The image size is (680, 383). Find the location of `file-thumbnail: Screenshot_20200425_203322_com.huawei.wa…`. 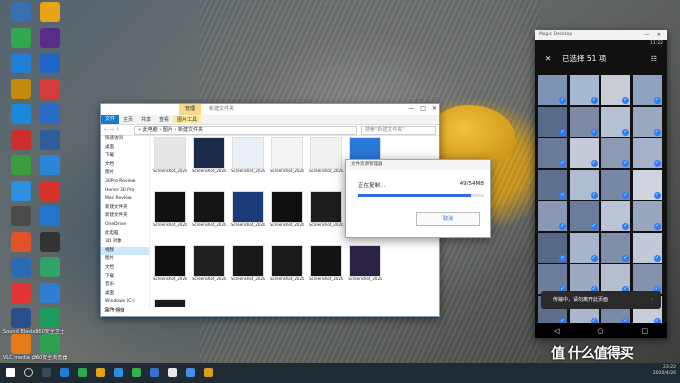

file-thumbnail: Screenshot_20200425_203322_com.huawei.wa… is located at coordinates (248, 214).